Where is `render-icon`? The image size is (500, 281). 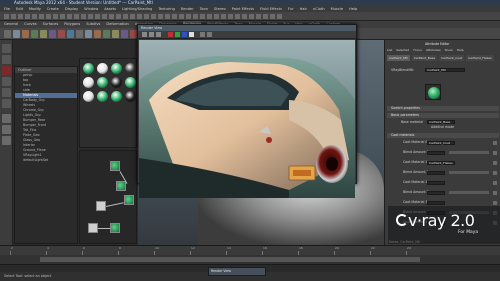
render-icon is located at coordinates (144, 34).